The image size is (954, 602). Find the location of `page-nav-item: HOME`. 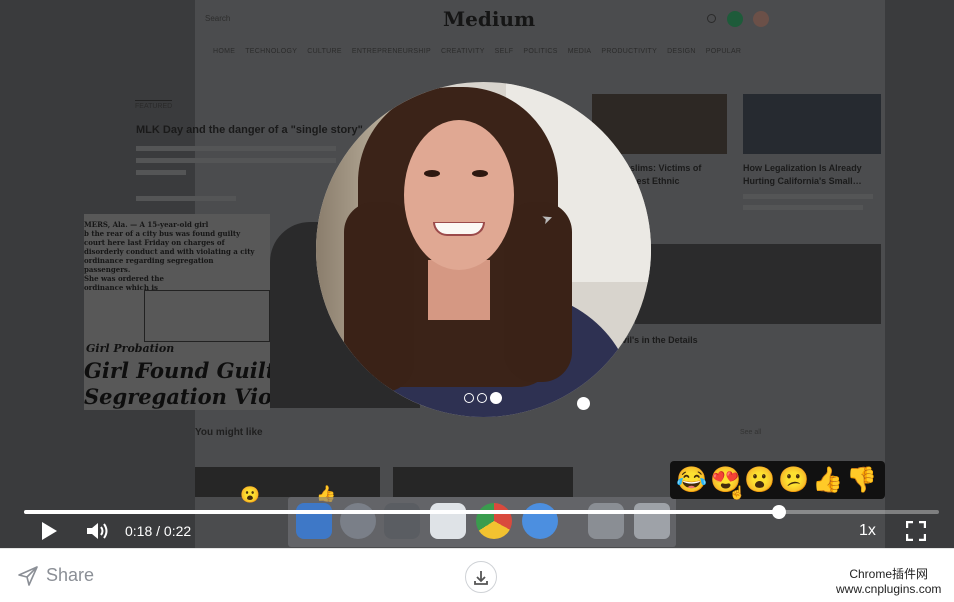

page-nav-item: HOME is located at coordinates (224, 51).